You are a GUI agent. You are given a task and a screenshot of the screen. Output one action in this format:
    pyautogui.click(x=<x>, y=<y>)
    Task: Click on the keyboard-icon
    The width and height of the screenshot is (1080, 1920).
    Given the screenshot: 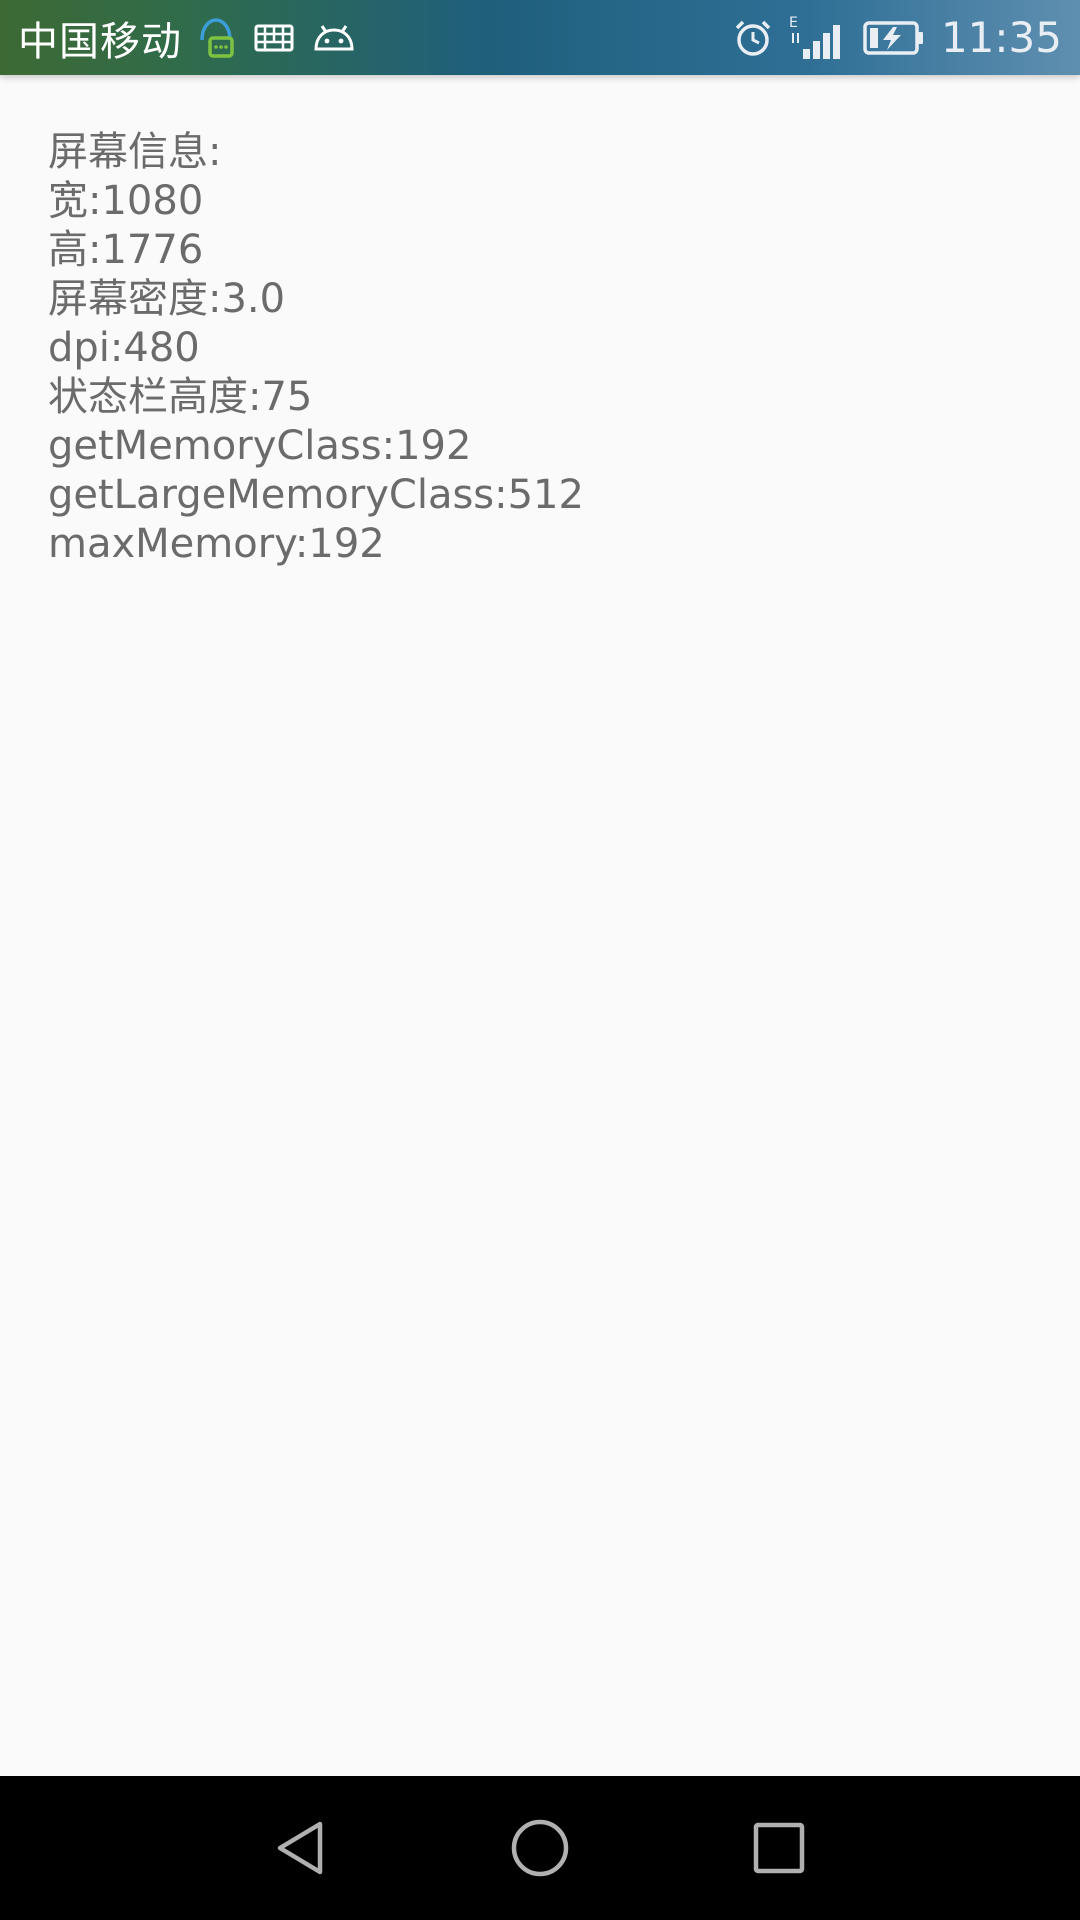 What is the action you would take?
    pyautogui.click(x=274, y=38)
    